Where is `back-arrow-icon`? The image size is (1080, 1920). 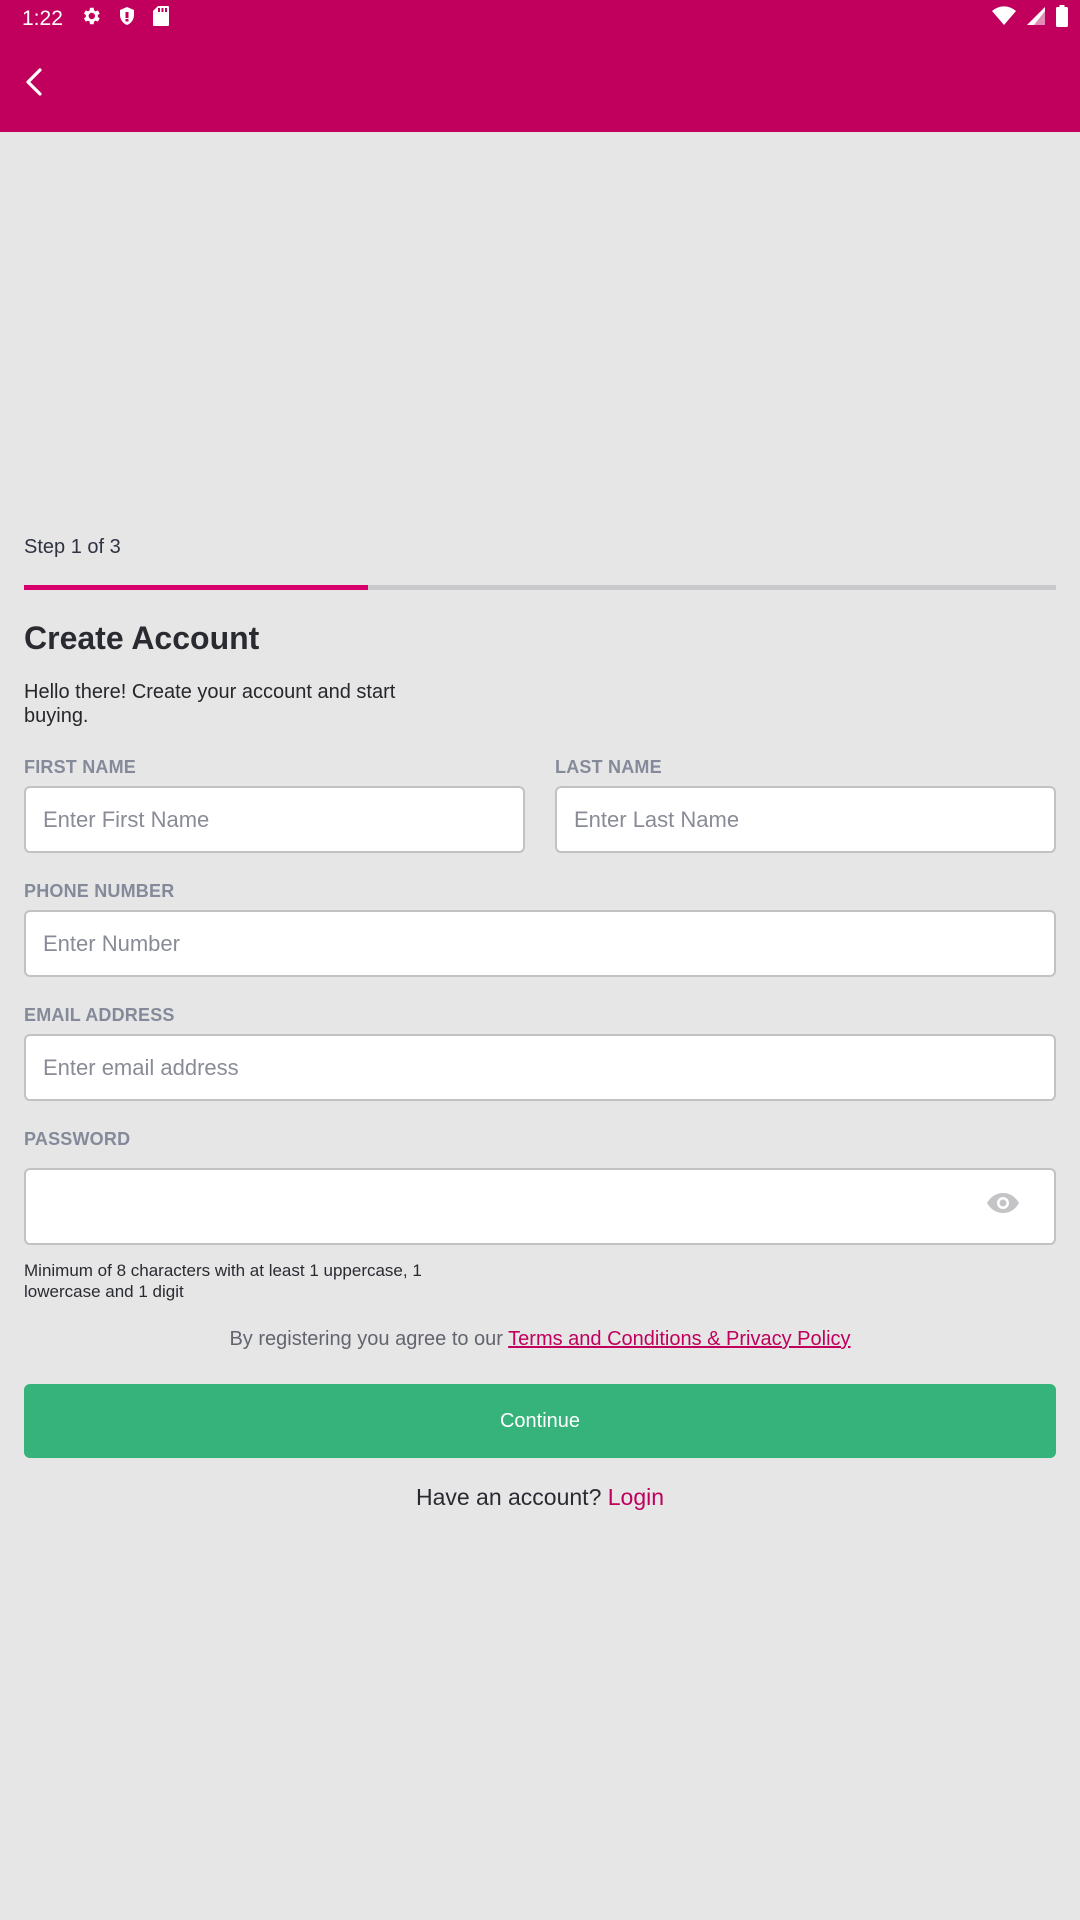 back-arrow-icon is located at coordinates (35, 84).